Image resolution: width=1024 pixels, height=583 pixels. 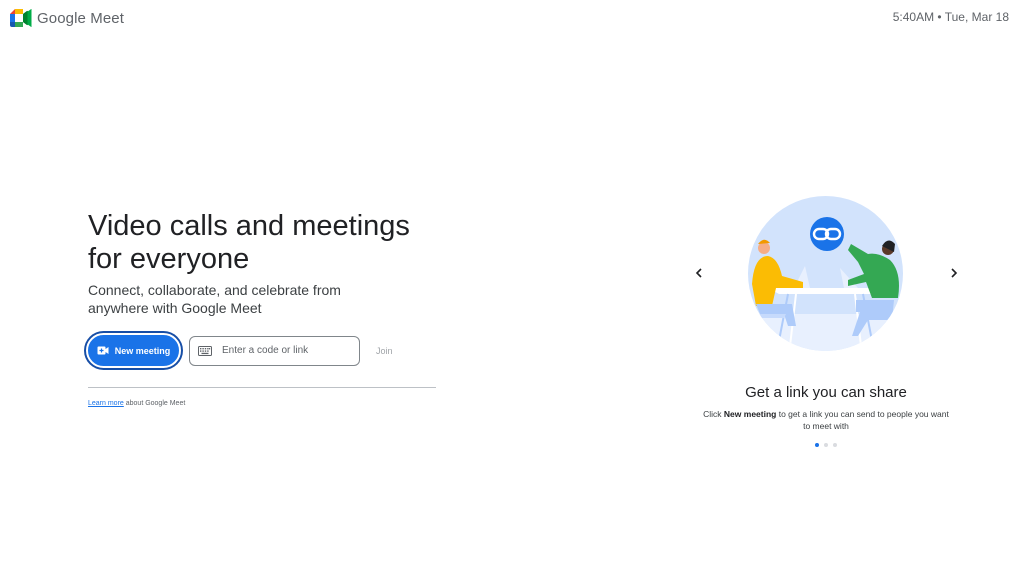 I want to click on chevron-right-icon, so click(x=954, y=273).